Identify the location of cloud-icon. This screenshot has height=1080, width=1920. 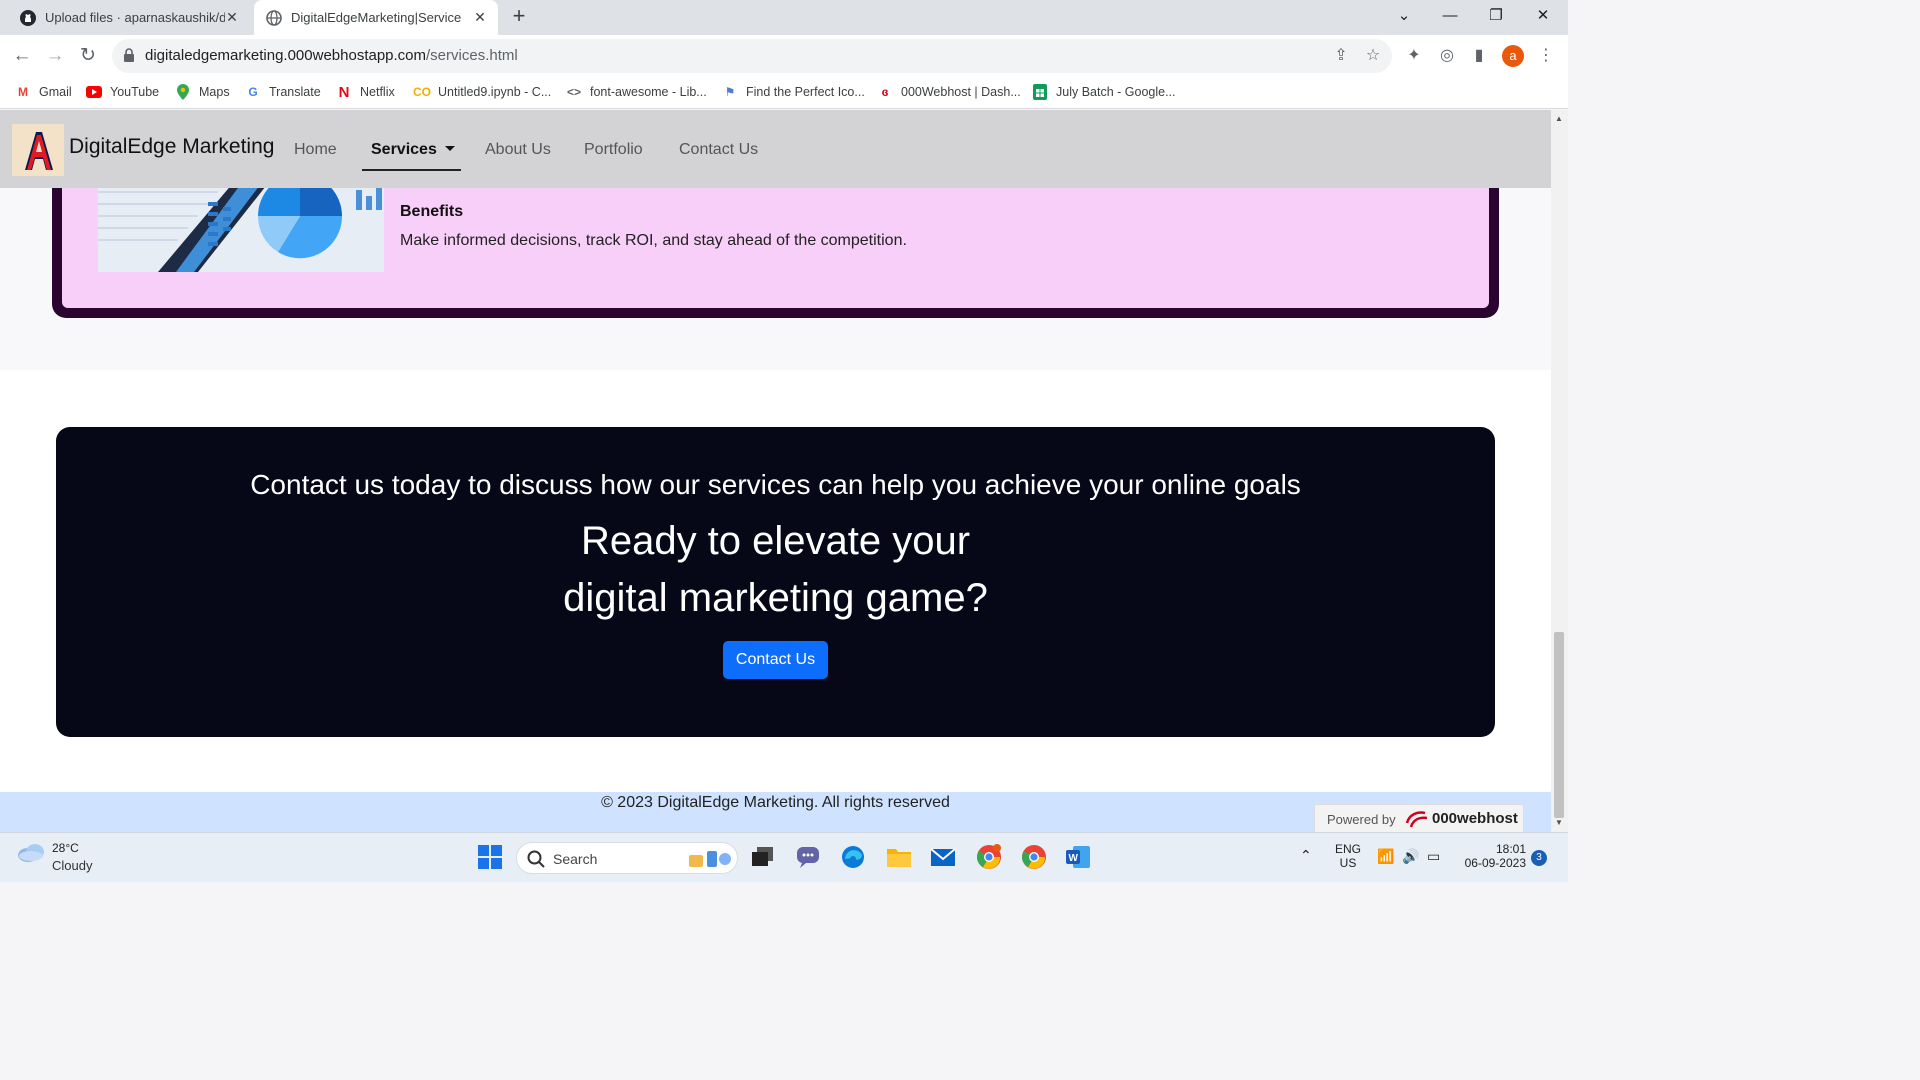
(31, 853).